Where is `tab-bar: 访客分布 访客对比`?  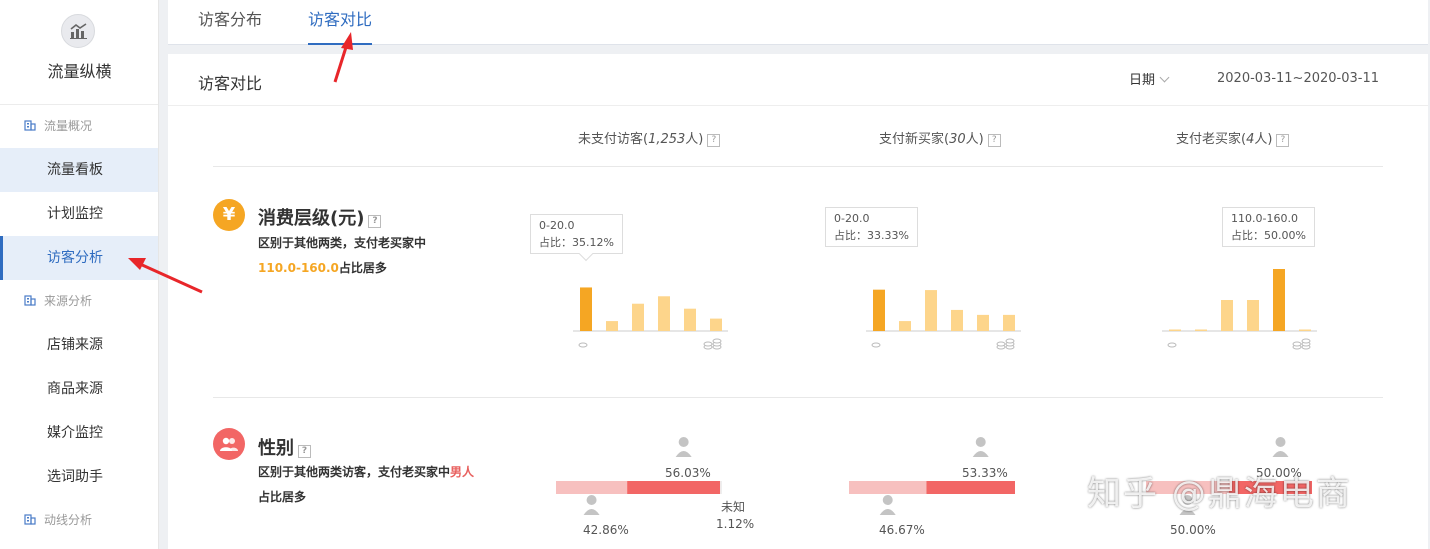
tab-bar: 访客分布 访客对比 is located at coordinates (798, 22).